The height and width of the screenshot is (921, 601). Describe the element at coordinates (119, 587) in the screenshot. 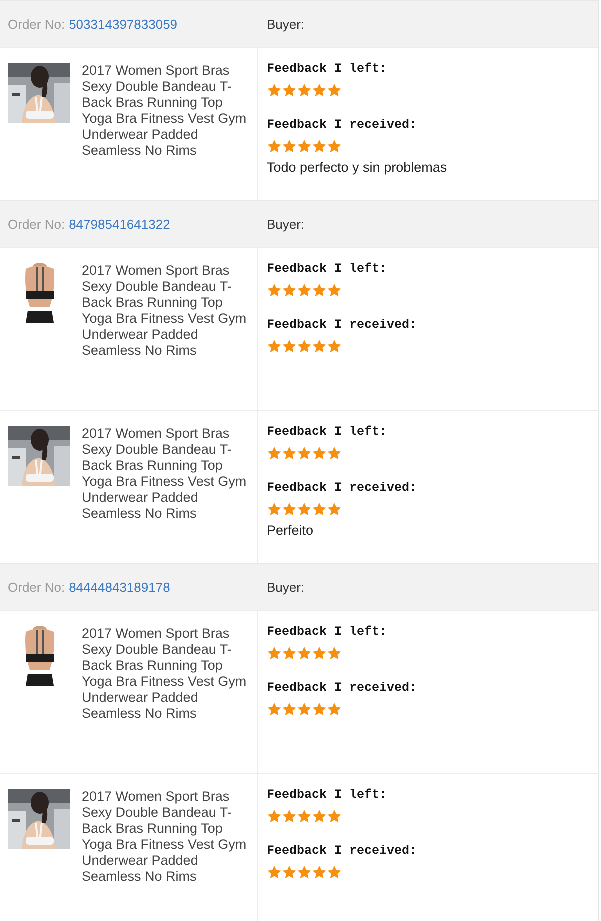

I see `order-number-link: 84444843189178` at that location.